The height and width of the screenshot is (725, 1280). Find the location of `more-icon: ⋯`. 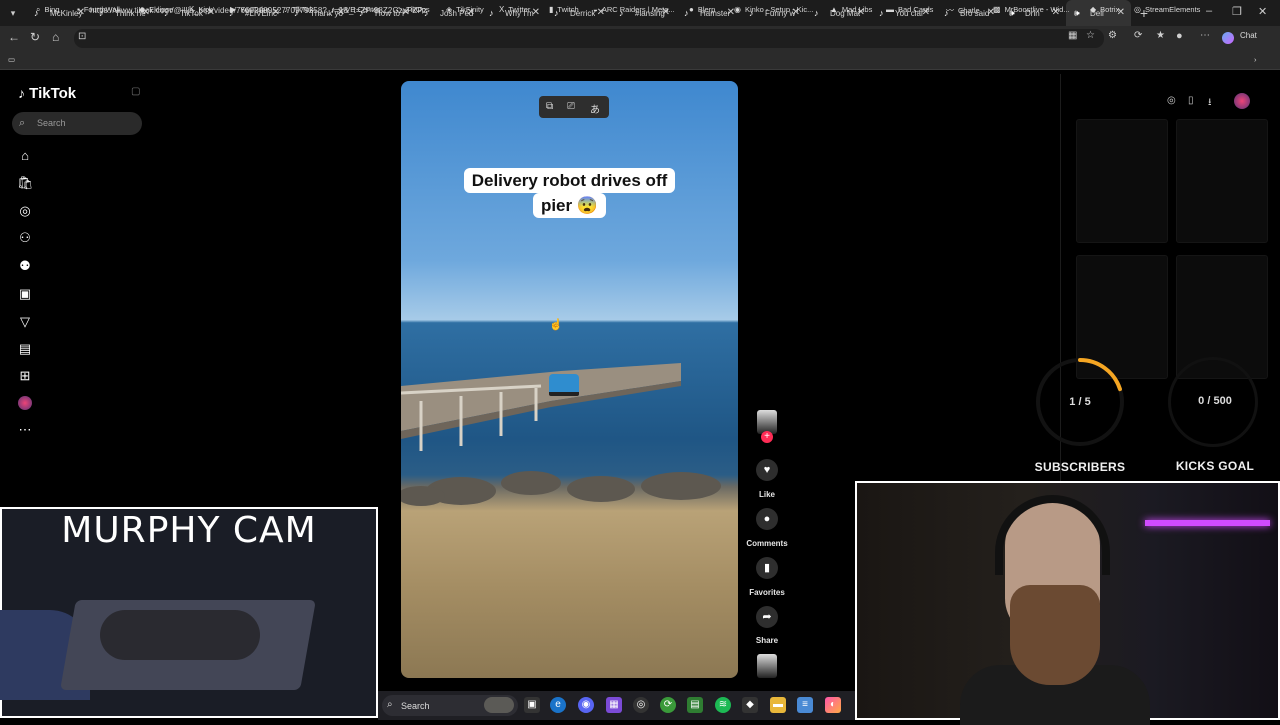

more-icon: ⋯ is located at coordinates (25, 430).